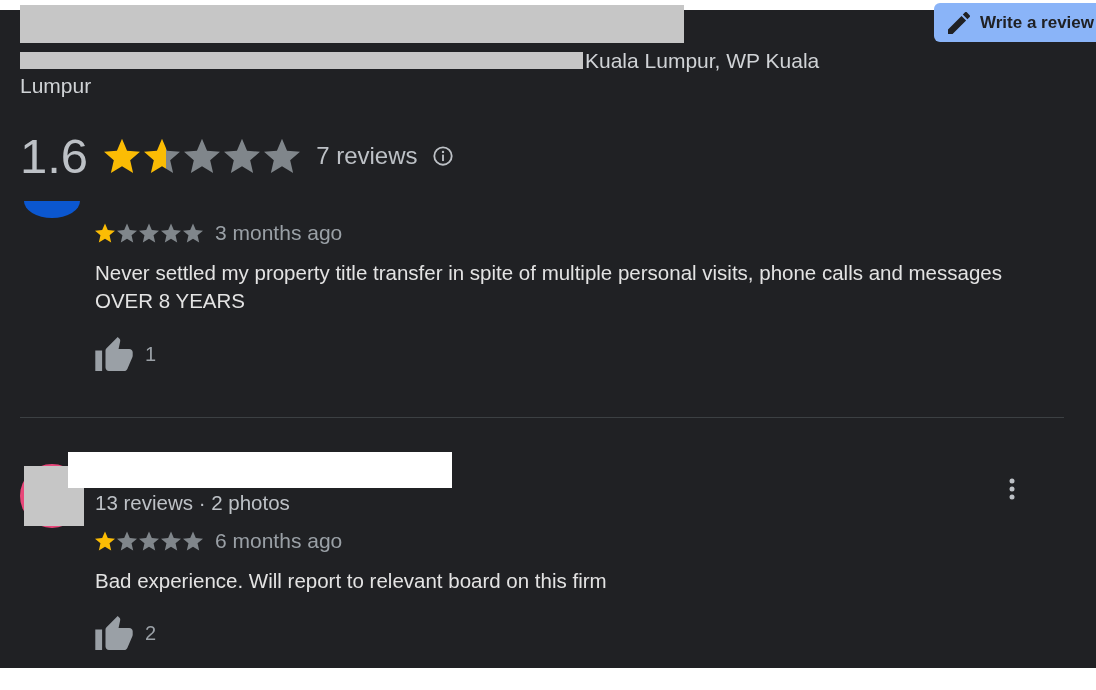 The height and width of the screenshot is (690, 1096). What do you see at coordinates (549, 287) in the screenshot?
I see `review-text: Never settled my property title transfer in spite of multiple personal visits, phone calls and messages OVER 8 YEARS` at bounding box center [549, 287].